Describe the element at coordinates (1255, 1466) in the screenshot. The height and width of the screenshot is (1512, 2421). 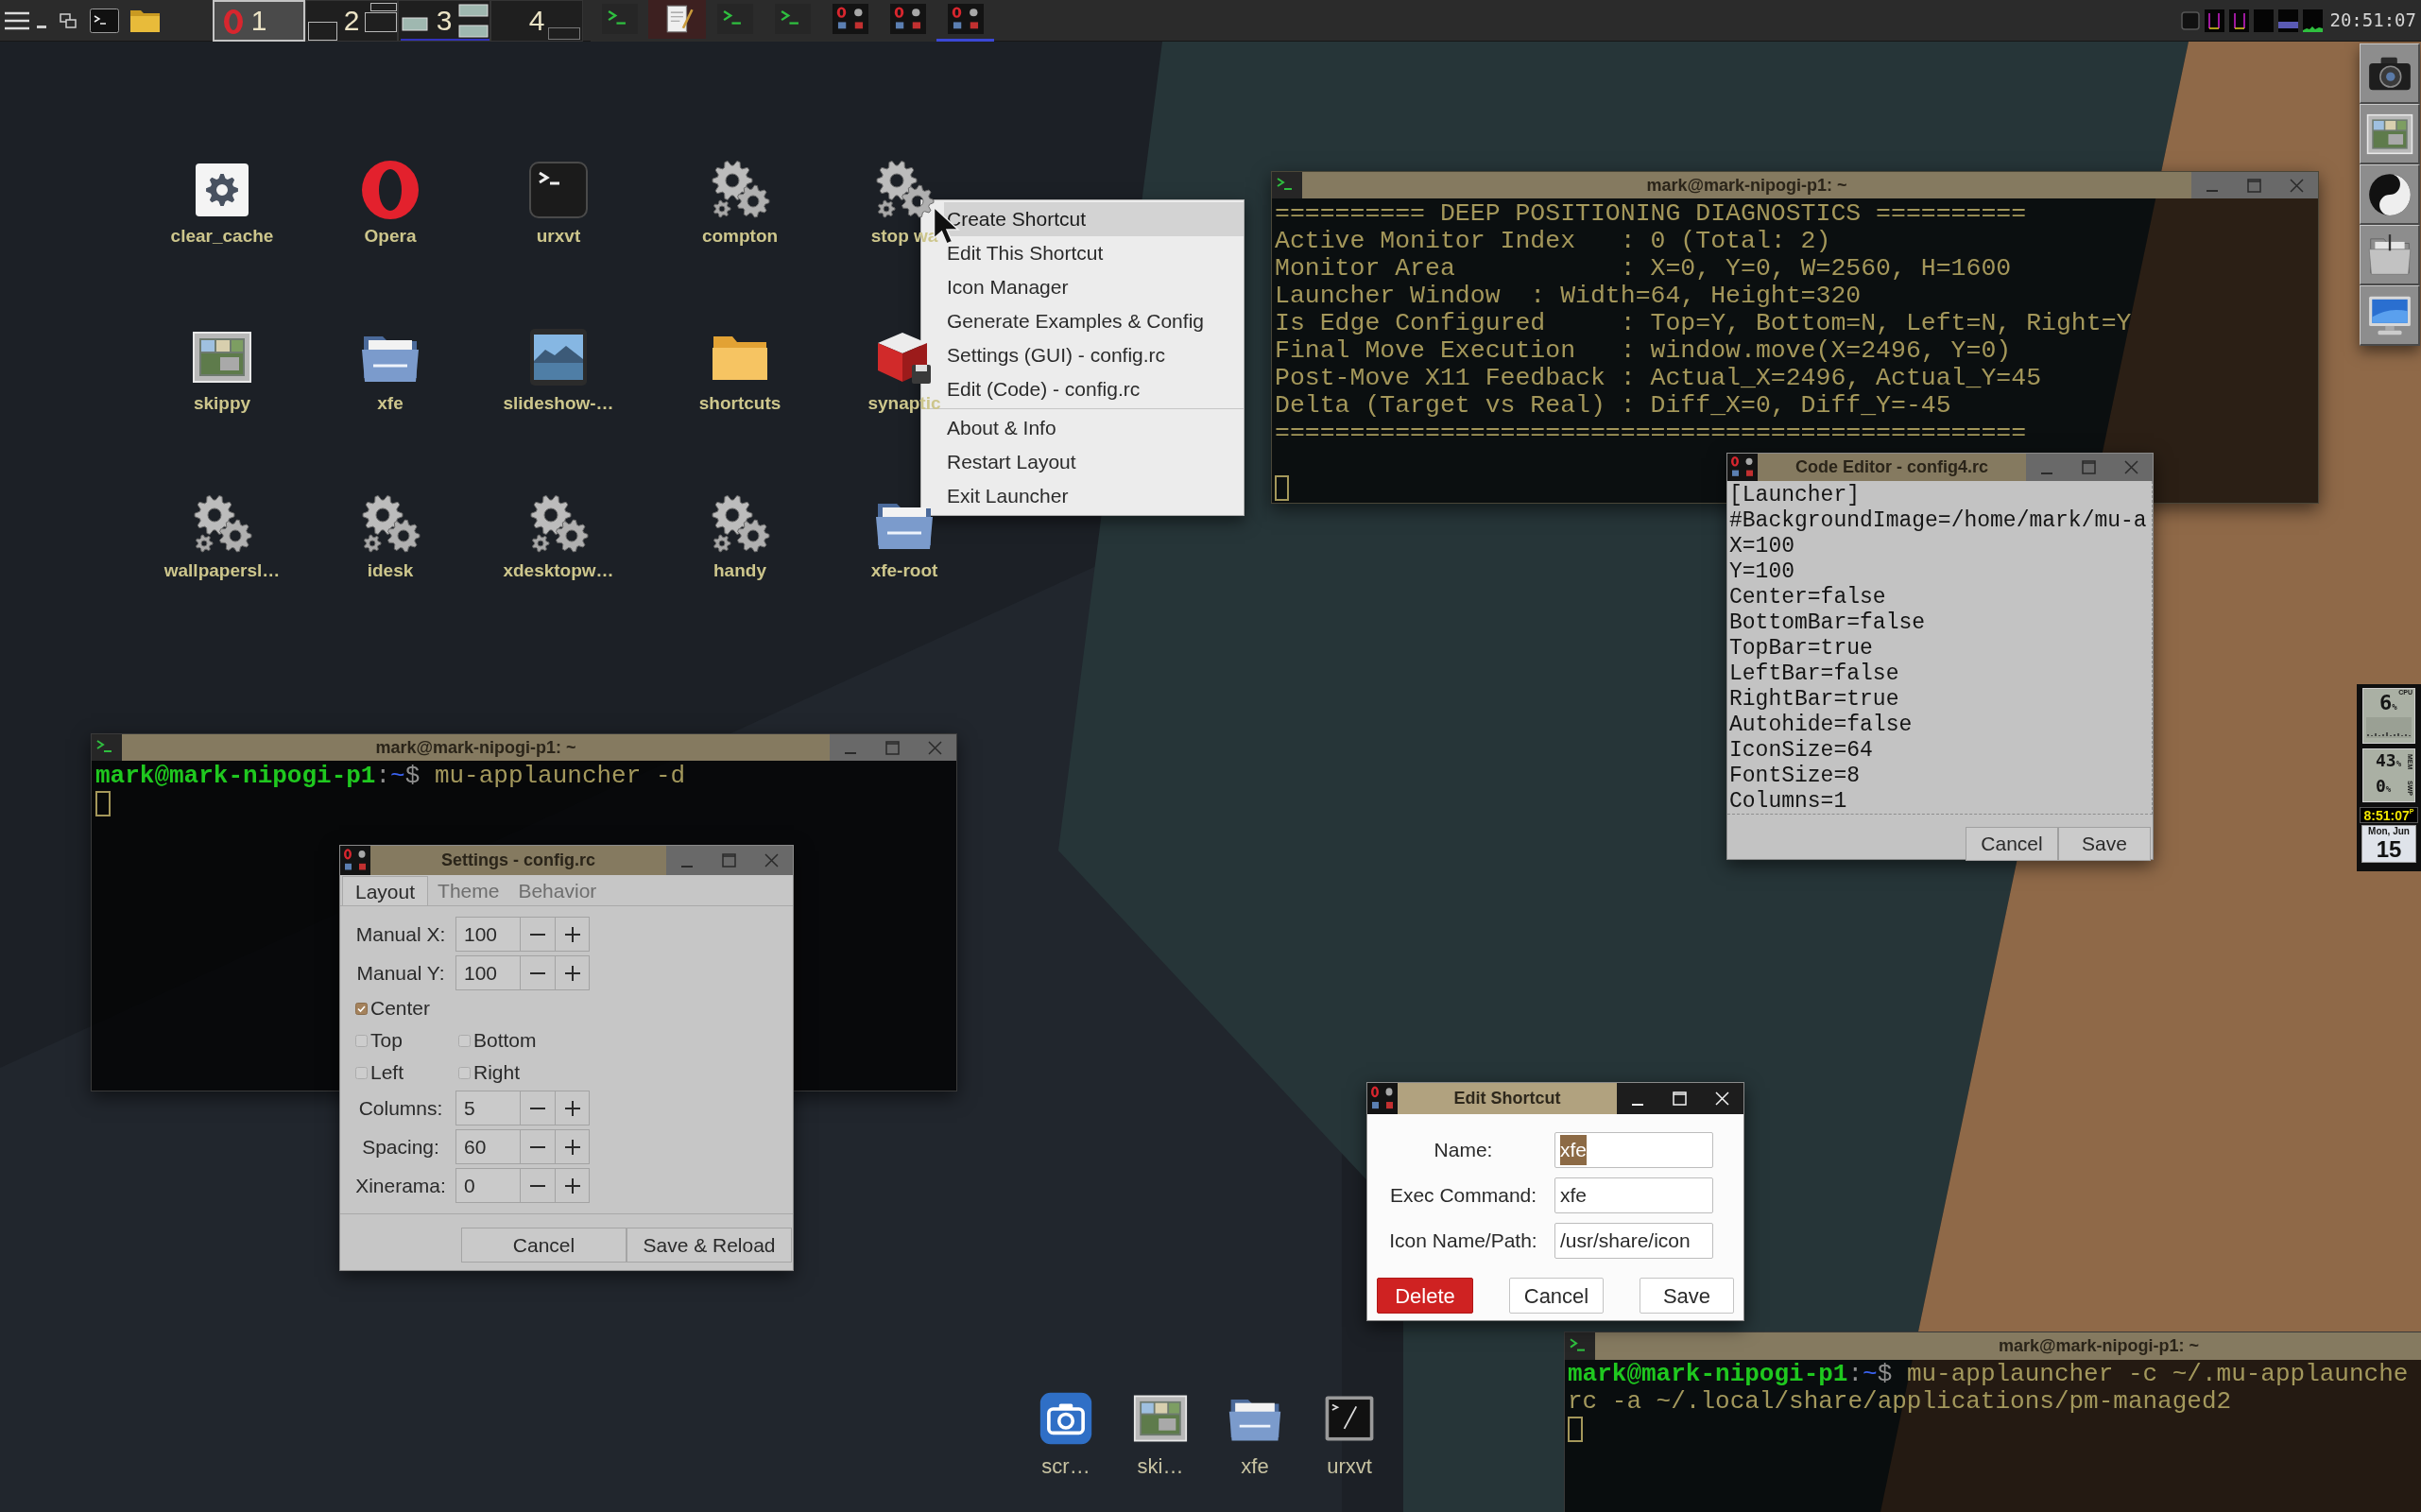
I see `dock-label: xfe` at that location.